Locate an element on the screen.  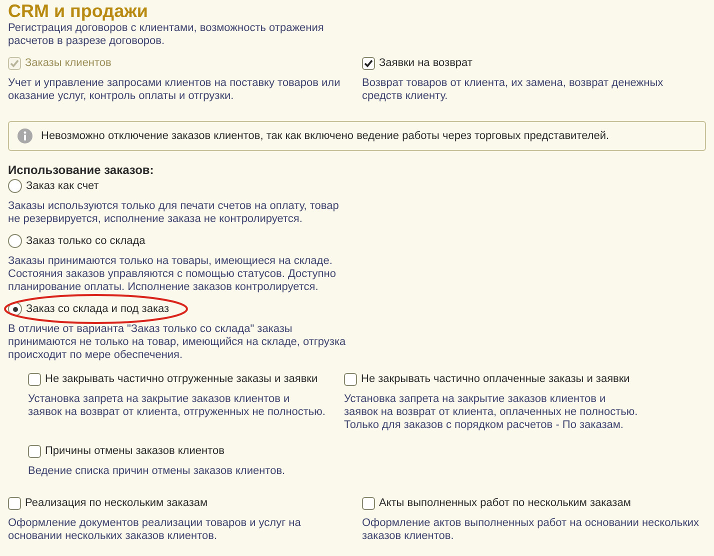
option-label: Не закрывать частично отгруженные заказы и заявки is located at coordinates (181, 379).